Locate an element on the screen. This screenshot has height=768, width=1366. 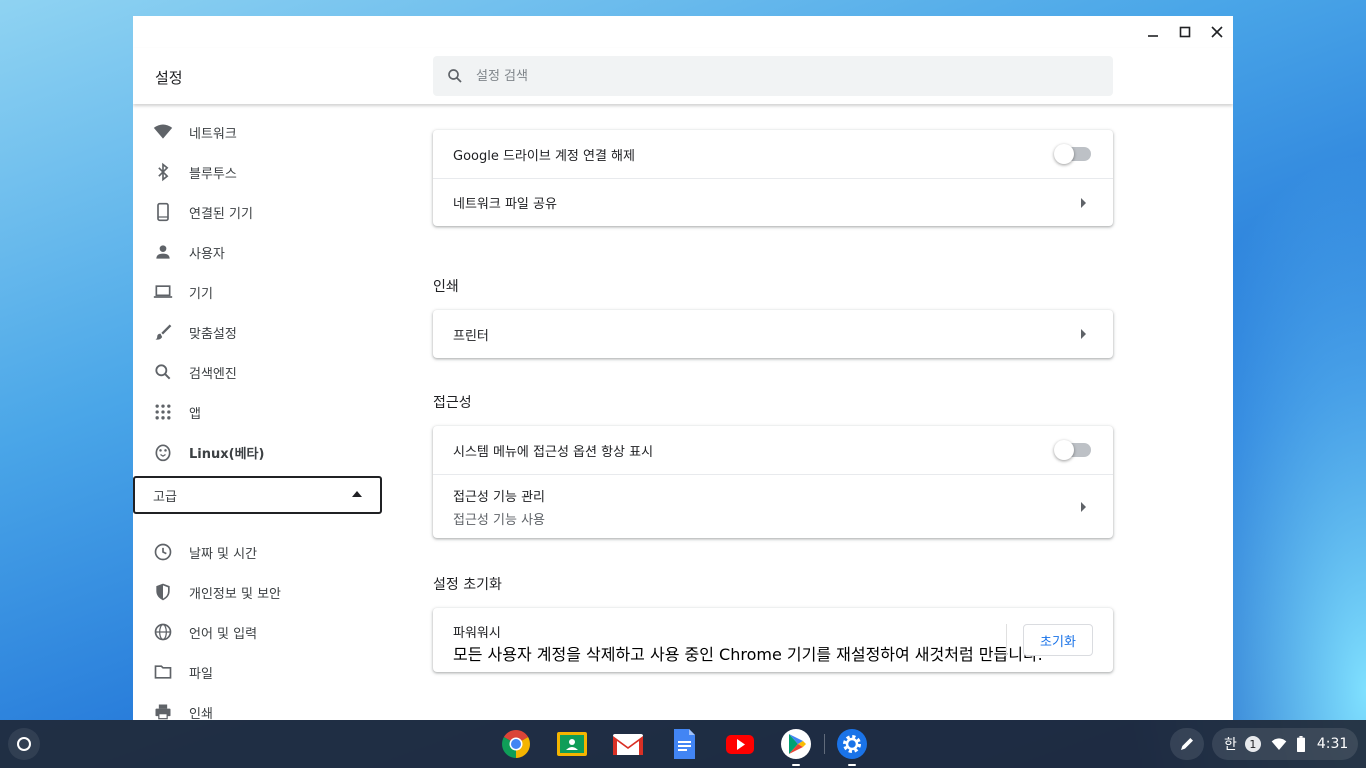
brush-icon is located at coordinates (163, 332).